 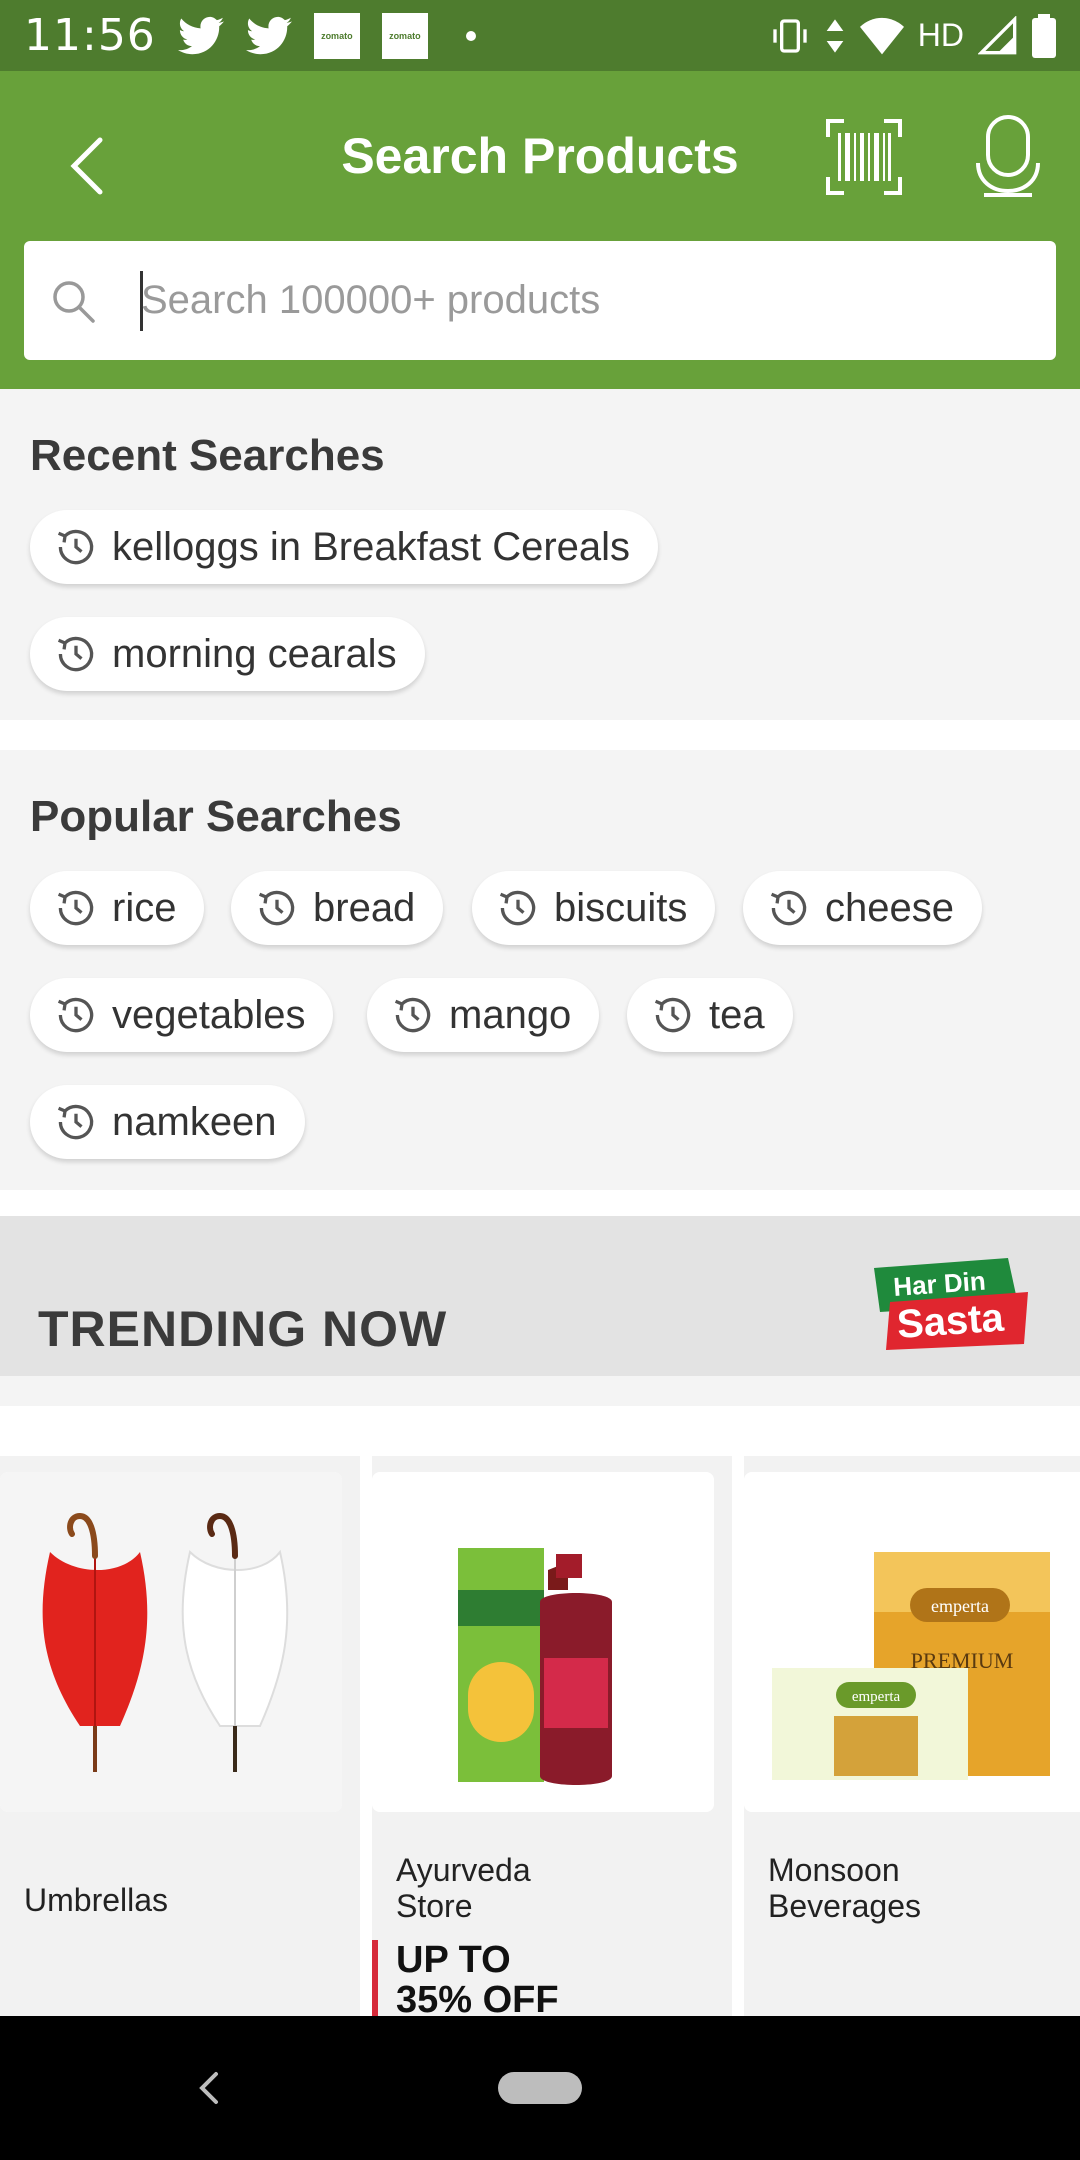 I want to click on data-arrows-icon, so click(x=835, y=35).